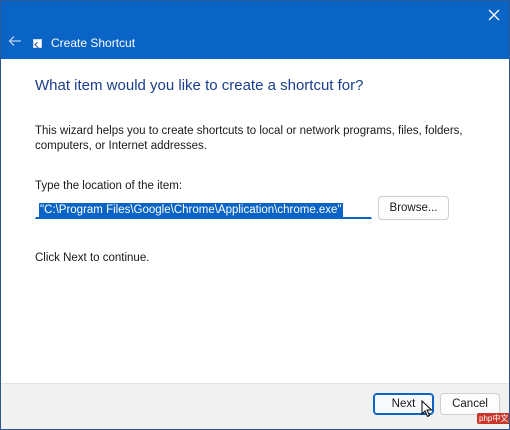 The height and width of the screenshot is (430, 510). I want to click on close-icon, so click(494, 15).